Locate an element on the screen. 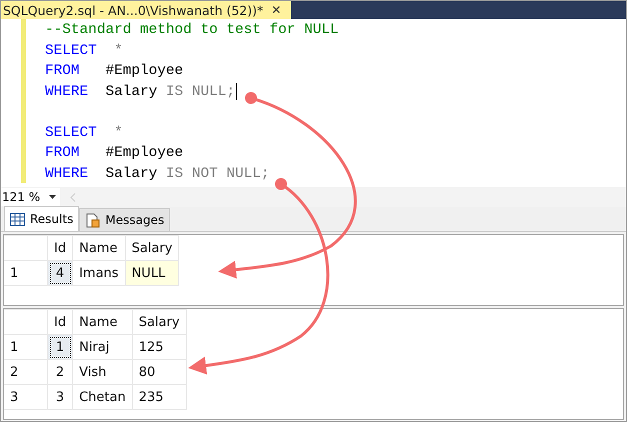 The image size is (627, 422). table-cell: 3 is located at coordinates (60, 397).